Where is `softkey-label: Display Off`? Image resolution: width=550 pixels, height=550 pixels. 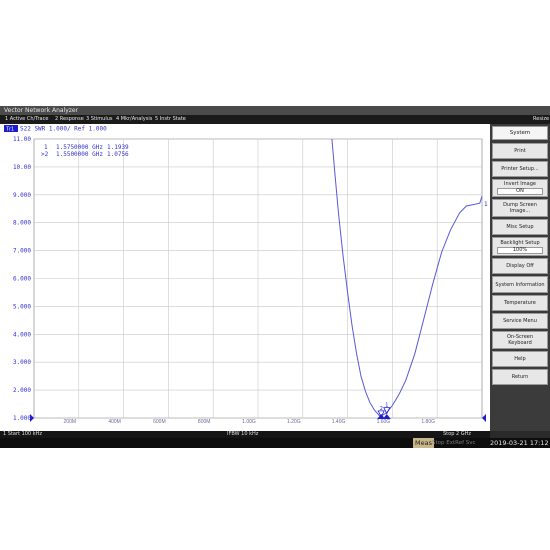
softkey-label: Display Off is located at coordinates (520, 266).